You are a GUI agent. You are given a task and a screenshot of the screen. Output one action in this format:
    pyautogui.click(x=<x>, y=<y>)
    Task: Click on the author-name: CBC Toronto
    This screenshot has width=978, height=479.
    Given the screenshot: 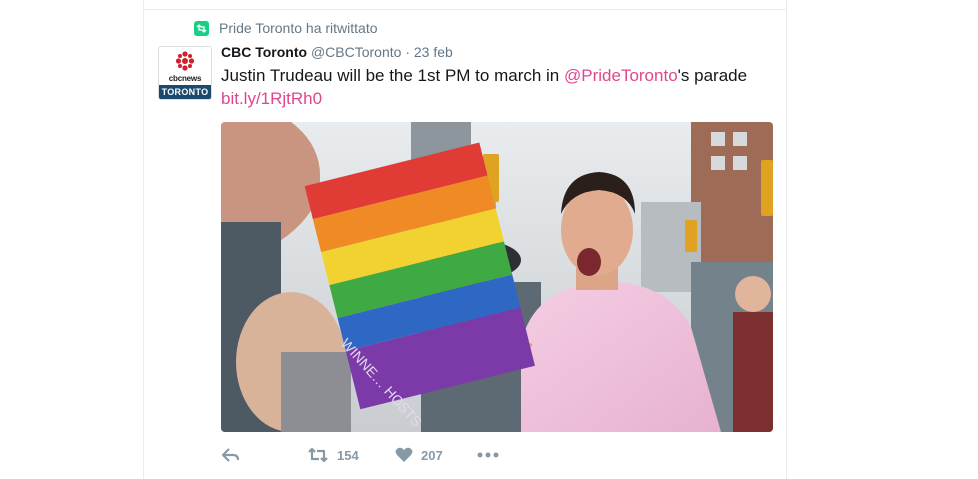 What is the action you would take?
    pyautogui.click(x=264, y=52)
    